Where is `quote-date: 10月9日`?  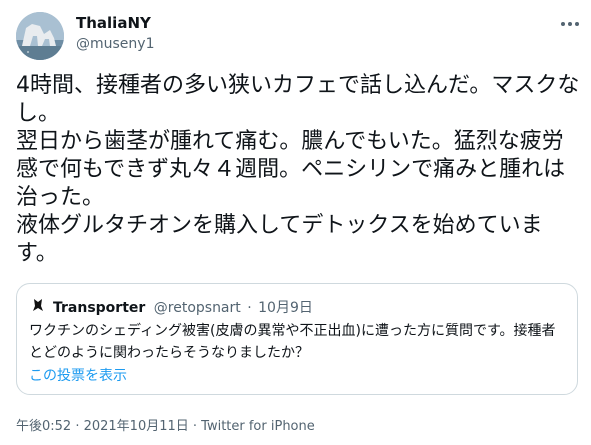 quote-date: 10月9日 is located at coordinates (285, 308).